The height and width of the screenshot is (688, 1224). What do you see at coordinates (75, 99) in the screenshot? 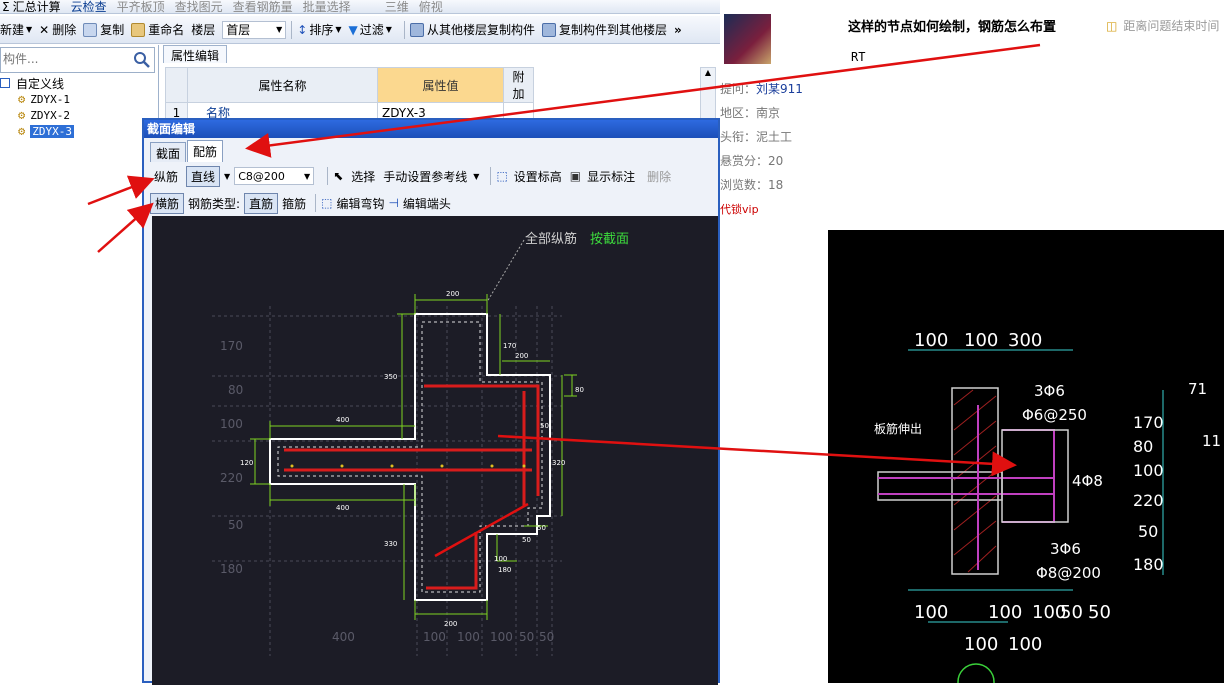
I see `tree-item: ⚙ ZDYX-1` at bounding box center [75, 99].